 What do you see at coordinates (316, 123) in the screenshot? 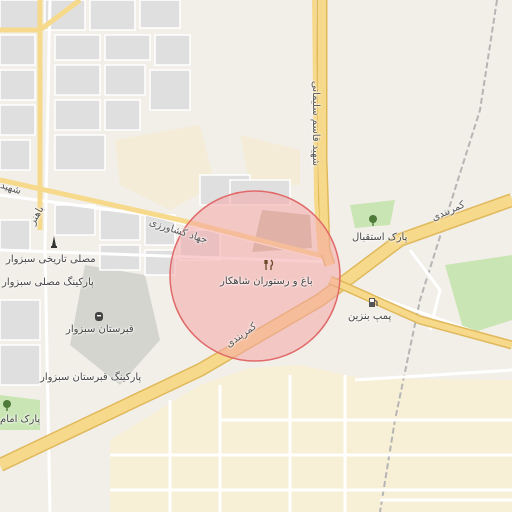
I see `road-label-soleimani: شهید قاسم سلیمانی` at bounding box center [316, 123].